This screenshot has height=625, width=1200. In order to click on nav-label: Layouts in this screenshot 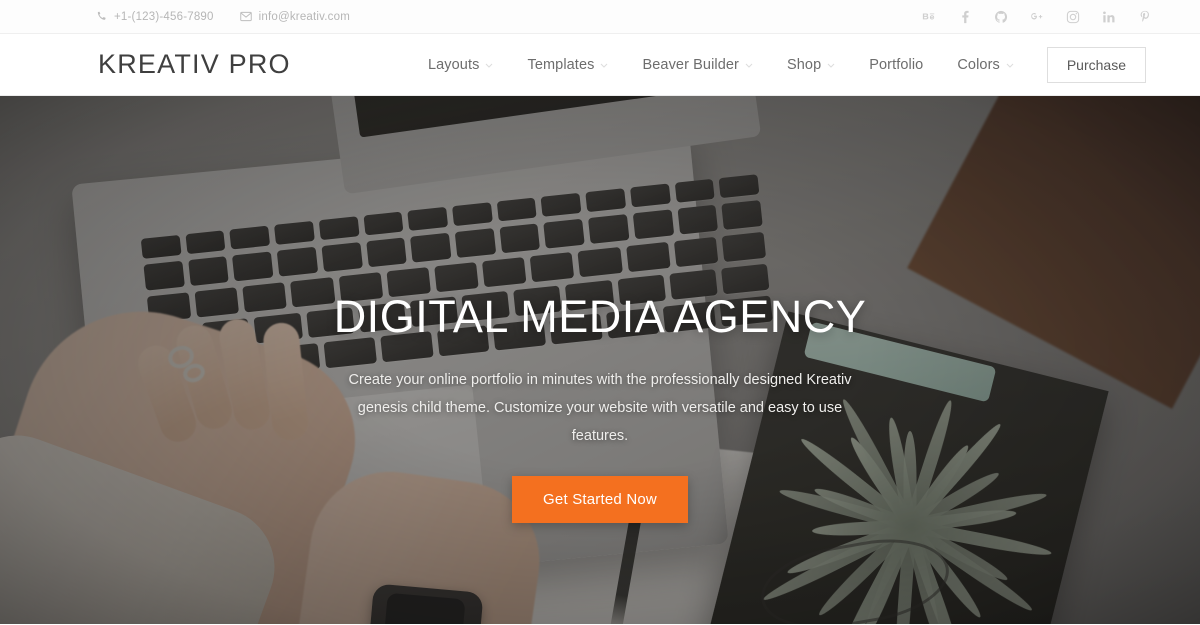, I will do `click(453, 64)`.